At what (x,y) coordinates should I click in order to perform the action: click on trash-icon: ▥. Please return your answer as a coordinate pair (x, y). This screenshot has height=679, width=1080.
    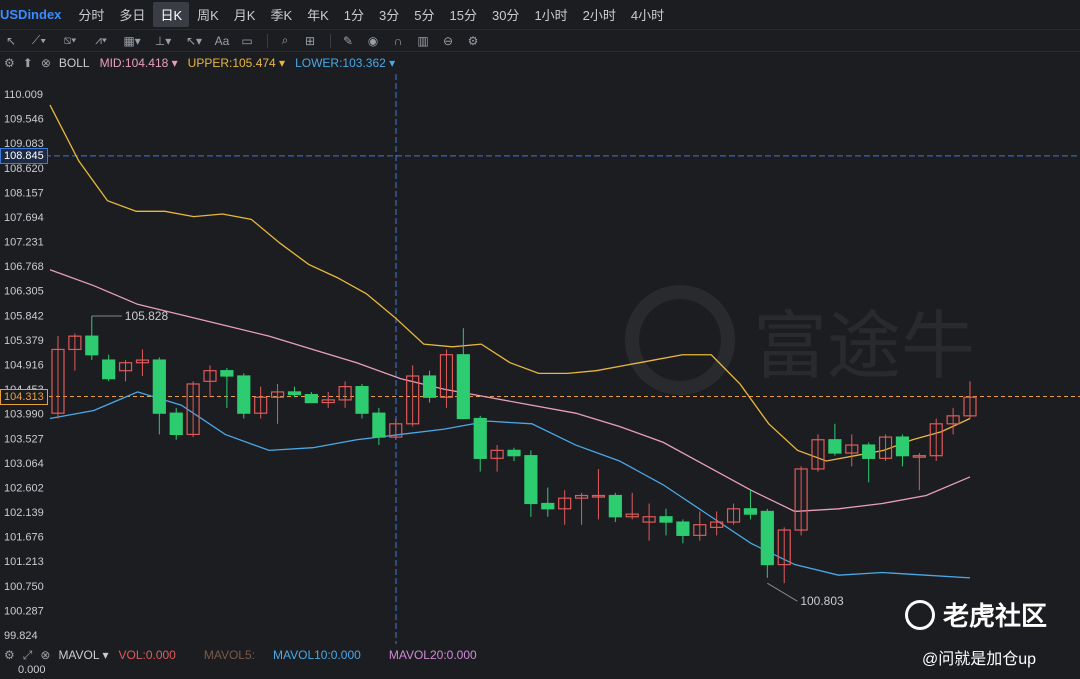
    Looking at the image, I should click on (423, 41).